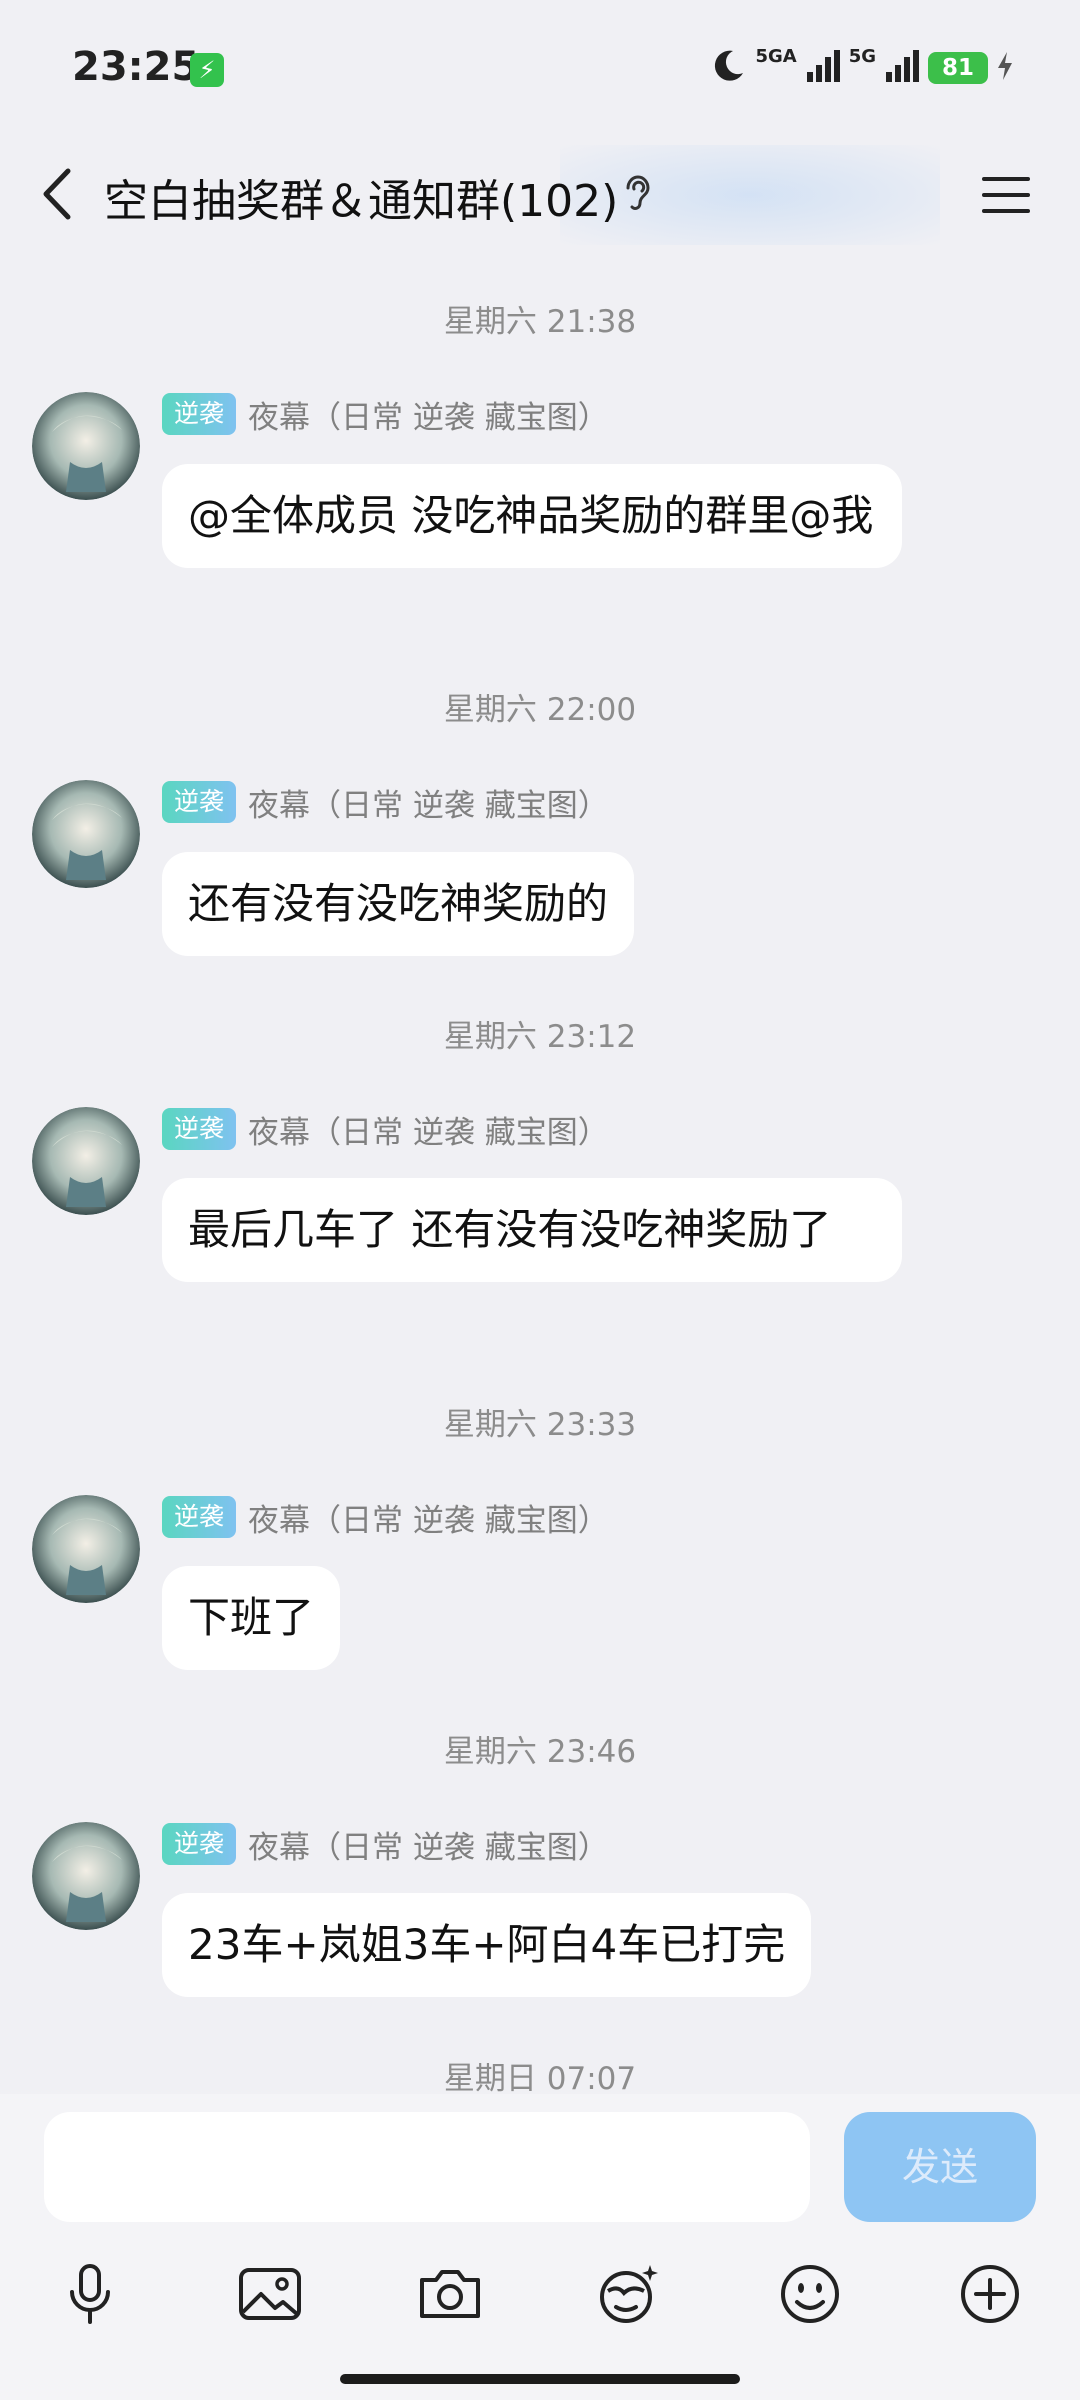 The width and height of the screenshot is (1080, 2400). Describe the element at coordinates (540, 2379) in the screenshot. I see `home-indicator` at that location.